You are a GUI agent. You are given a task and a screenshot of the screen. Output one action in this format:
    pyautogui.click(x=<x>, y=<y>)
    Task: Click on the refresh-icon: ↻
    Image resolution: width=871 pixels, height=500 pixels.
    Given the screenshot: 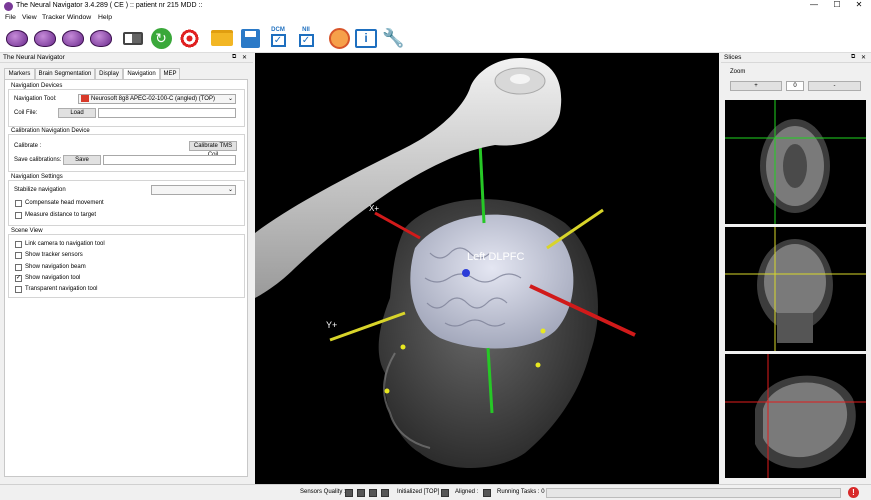 What is the action you would take?
    pyautogui.click(x=161, y=38)
    